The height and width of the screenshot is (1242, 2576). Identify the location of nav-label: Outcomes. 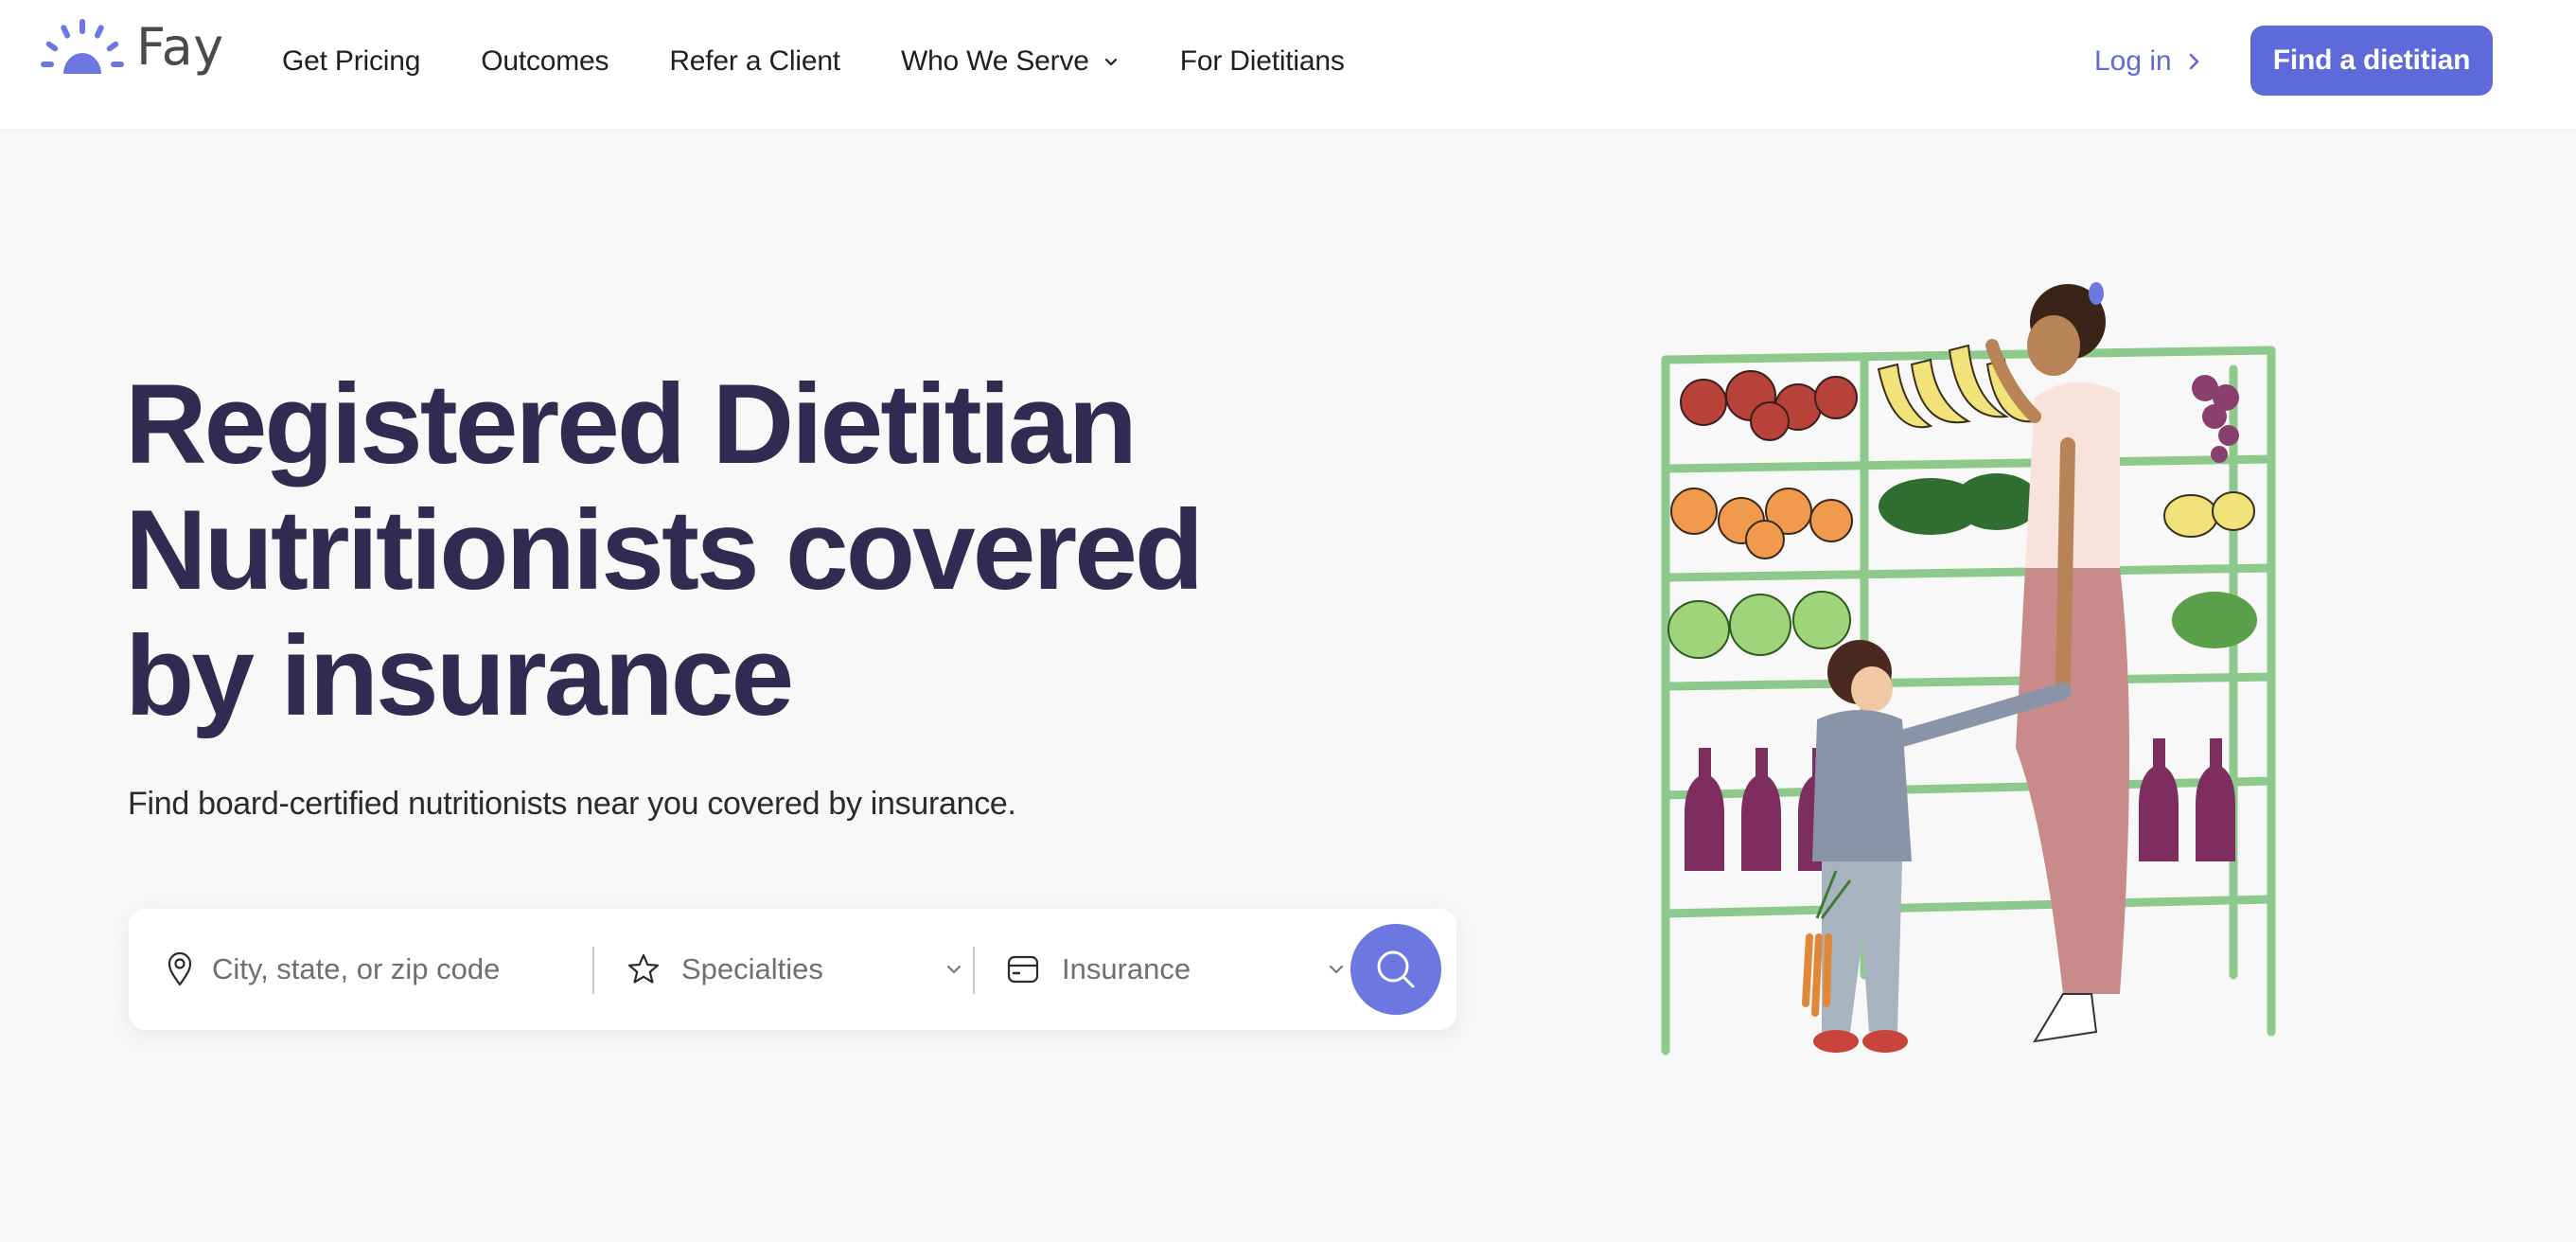
(545, 61).